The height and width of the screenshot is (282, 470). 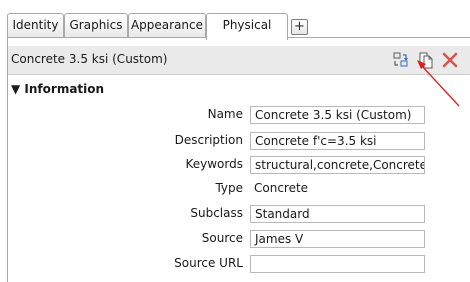 What do you see at coordinates (214, 164) in the screenshot?
I see `keywords-label: Keywords` at bounding box center [214, 164].